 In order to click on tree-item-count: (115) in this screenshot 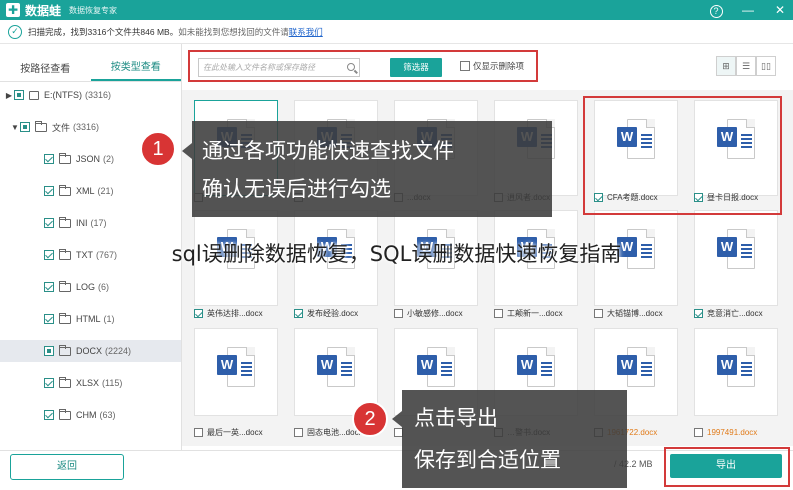, I will do `click(112, 383)`.